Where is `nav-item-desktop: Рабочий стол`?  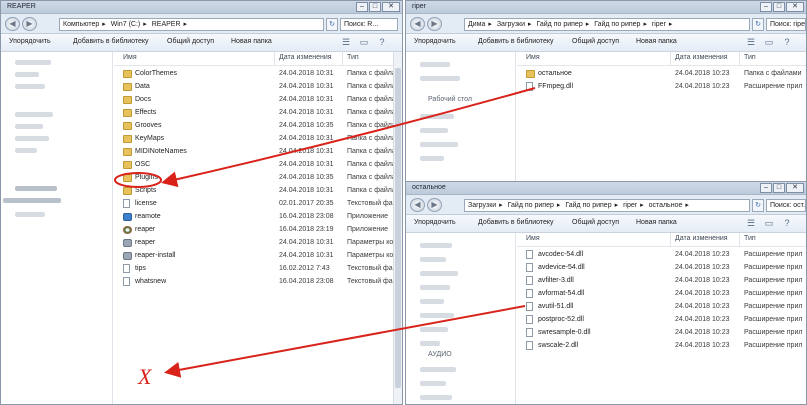
nav-item-desktop: Рабочий стол is located at coordinates (450, 99).